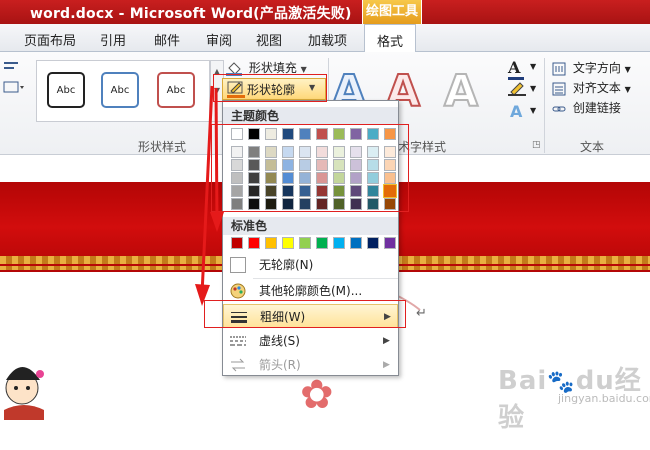  I want to click on dashes-label: 虚线(S), so click(279, 341).